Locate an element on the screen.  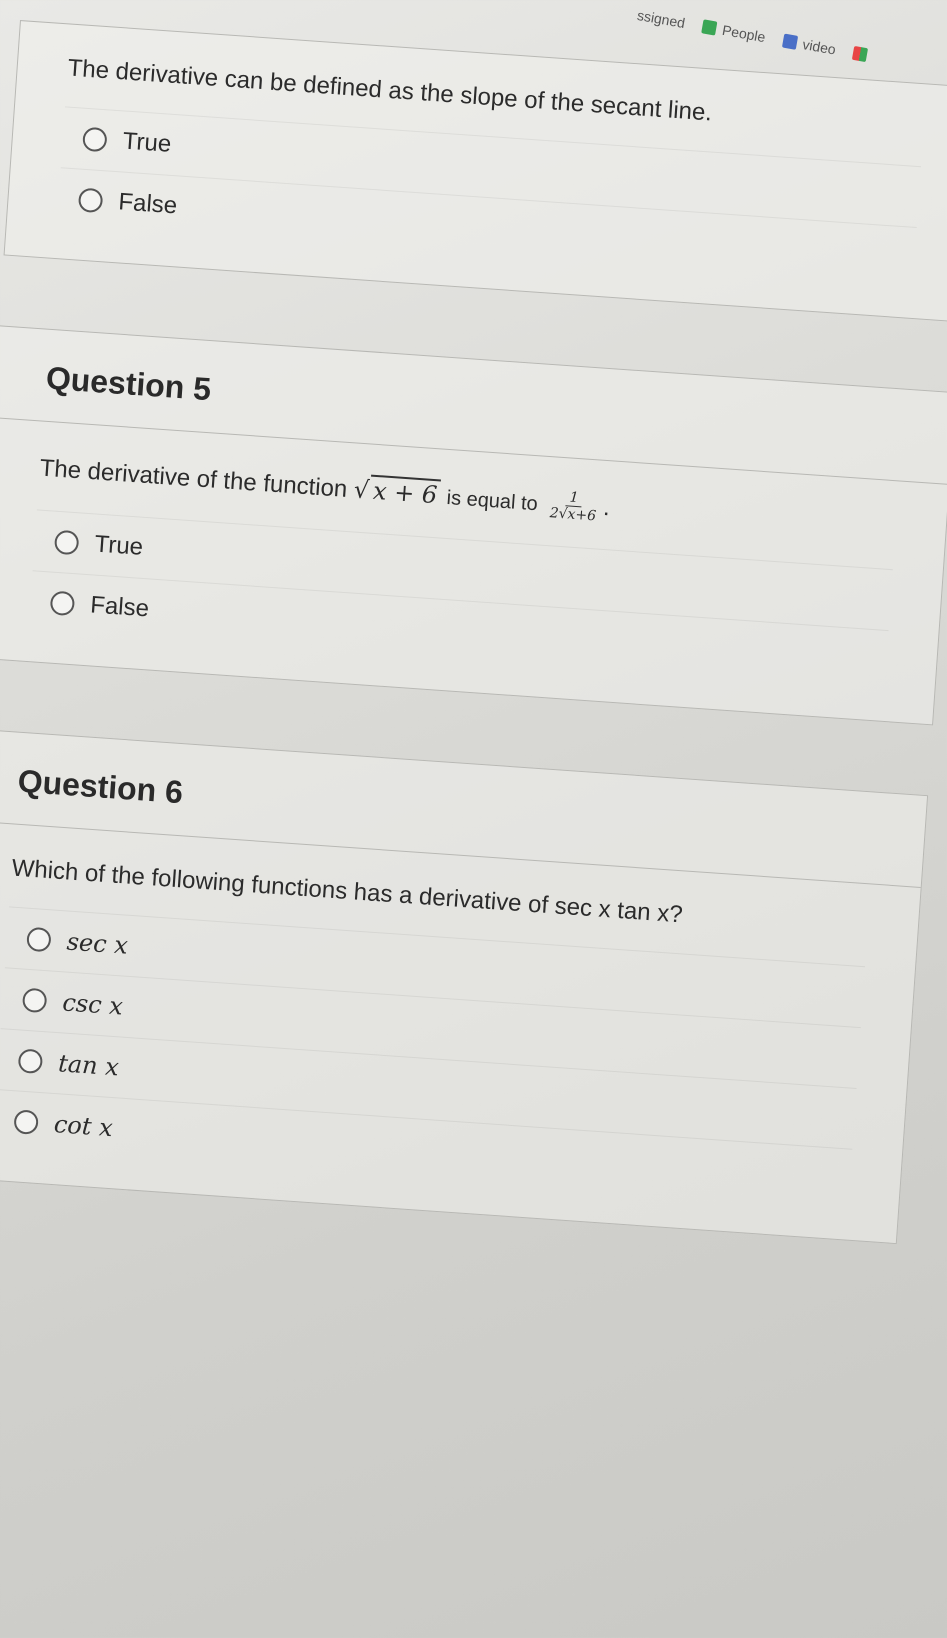
option-label: csc x is located at coordinates (92, 1004).